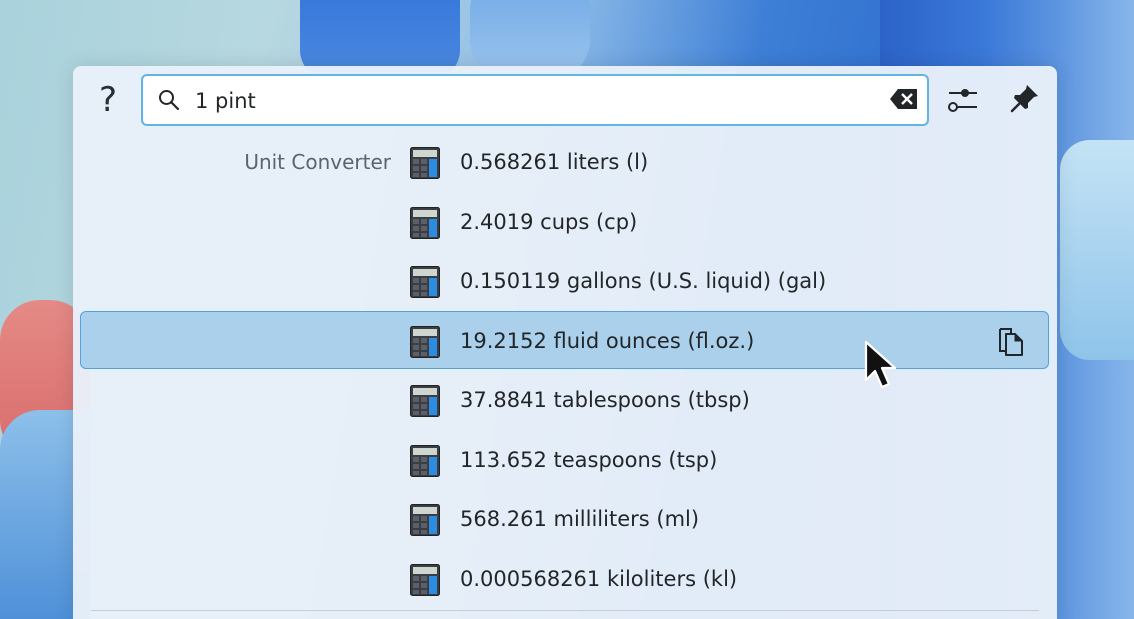 The height and width of the screenshot is (619, 1134). What do you see at coordinates (317, 162) in the screenshot?
I see `result-category-label: Unit Converter` at bounding box center [317, 162].